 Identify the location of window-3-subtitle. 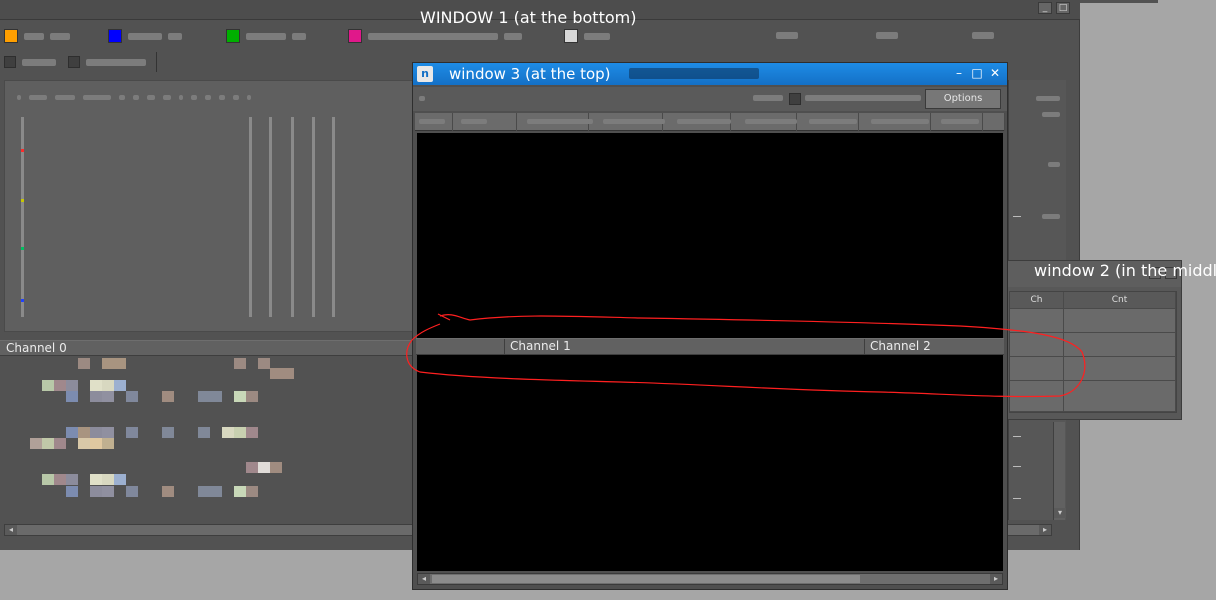
(694, 73).